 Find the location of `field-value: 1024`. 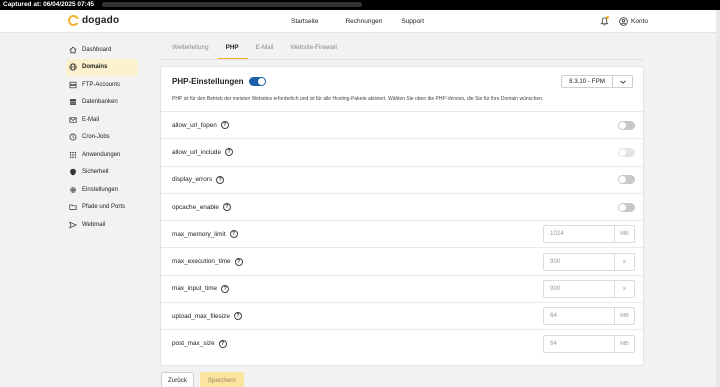

field-value: 1024 is located at coordinates (557, 234).